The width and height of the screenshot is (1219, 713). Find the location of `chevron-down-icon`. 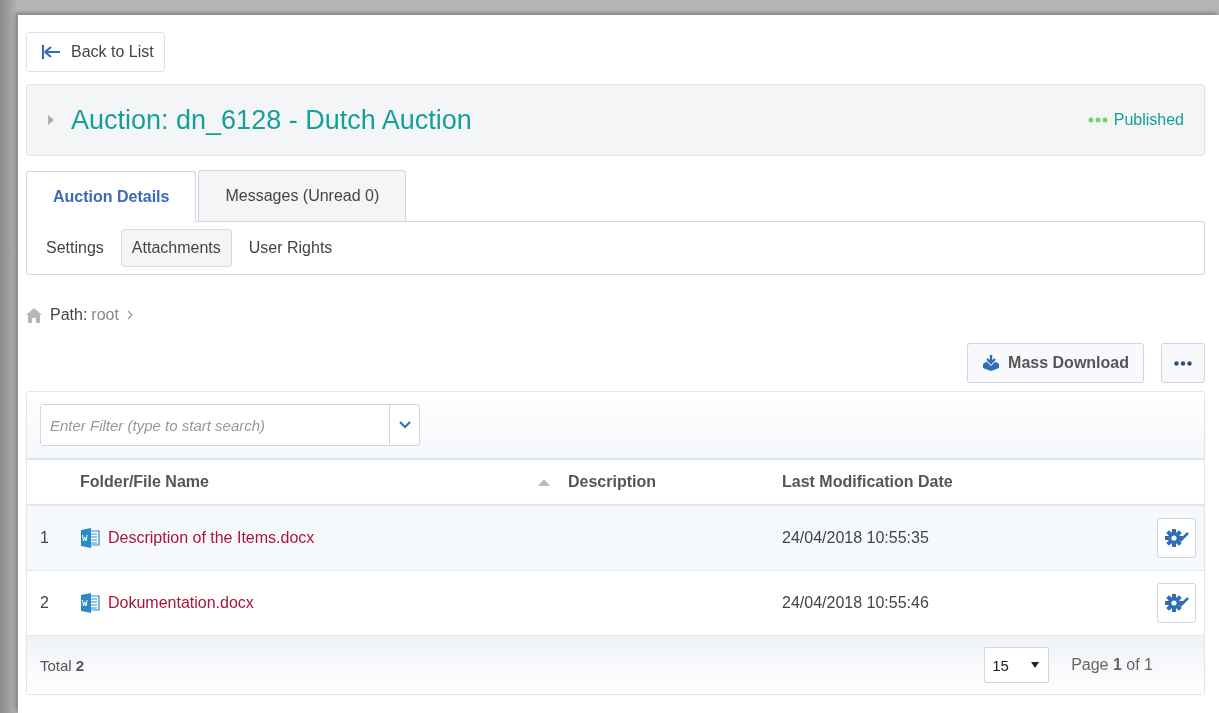

chevron-down-icon is located at coordinates (404, 425).